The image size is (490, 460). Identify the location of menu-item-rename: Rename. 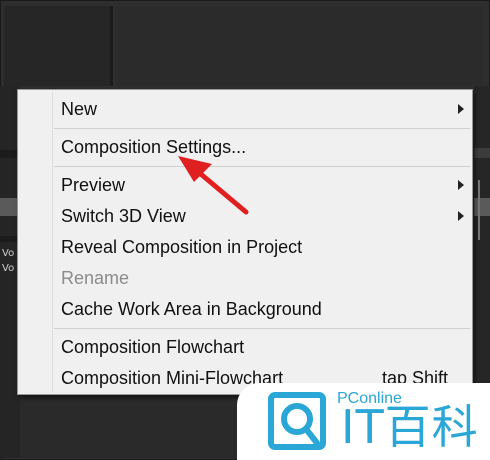
(245, 278).